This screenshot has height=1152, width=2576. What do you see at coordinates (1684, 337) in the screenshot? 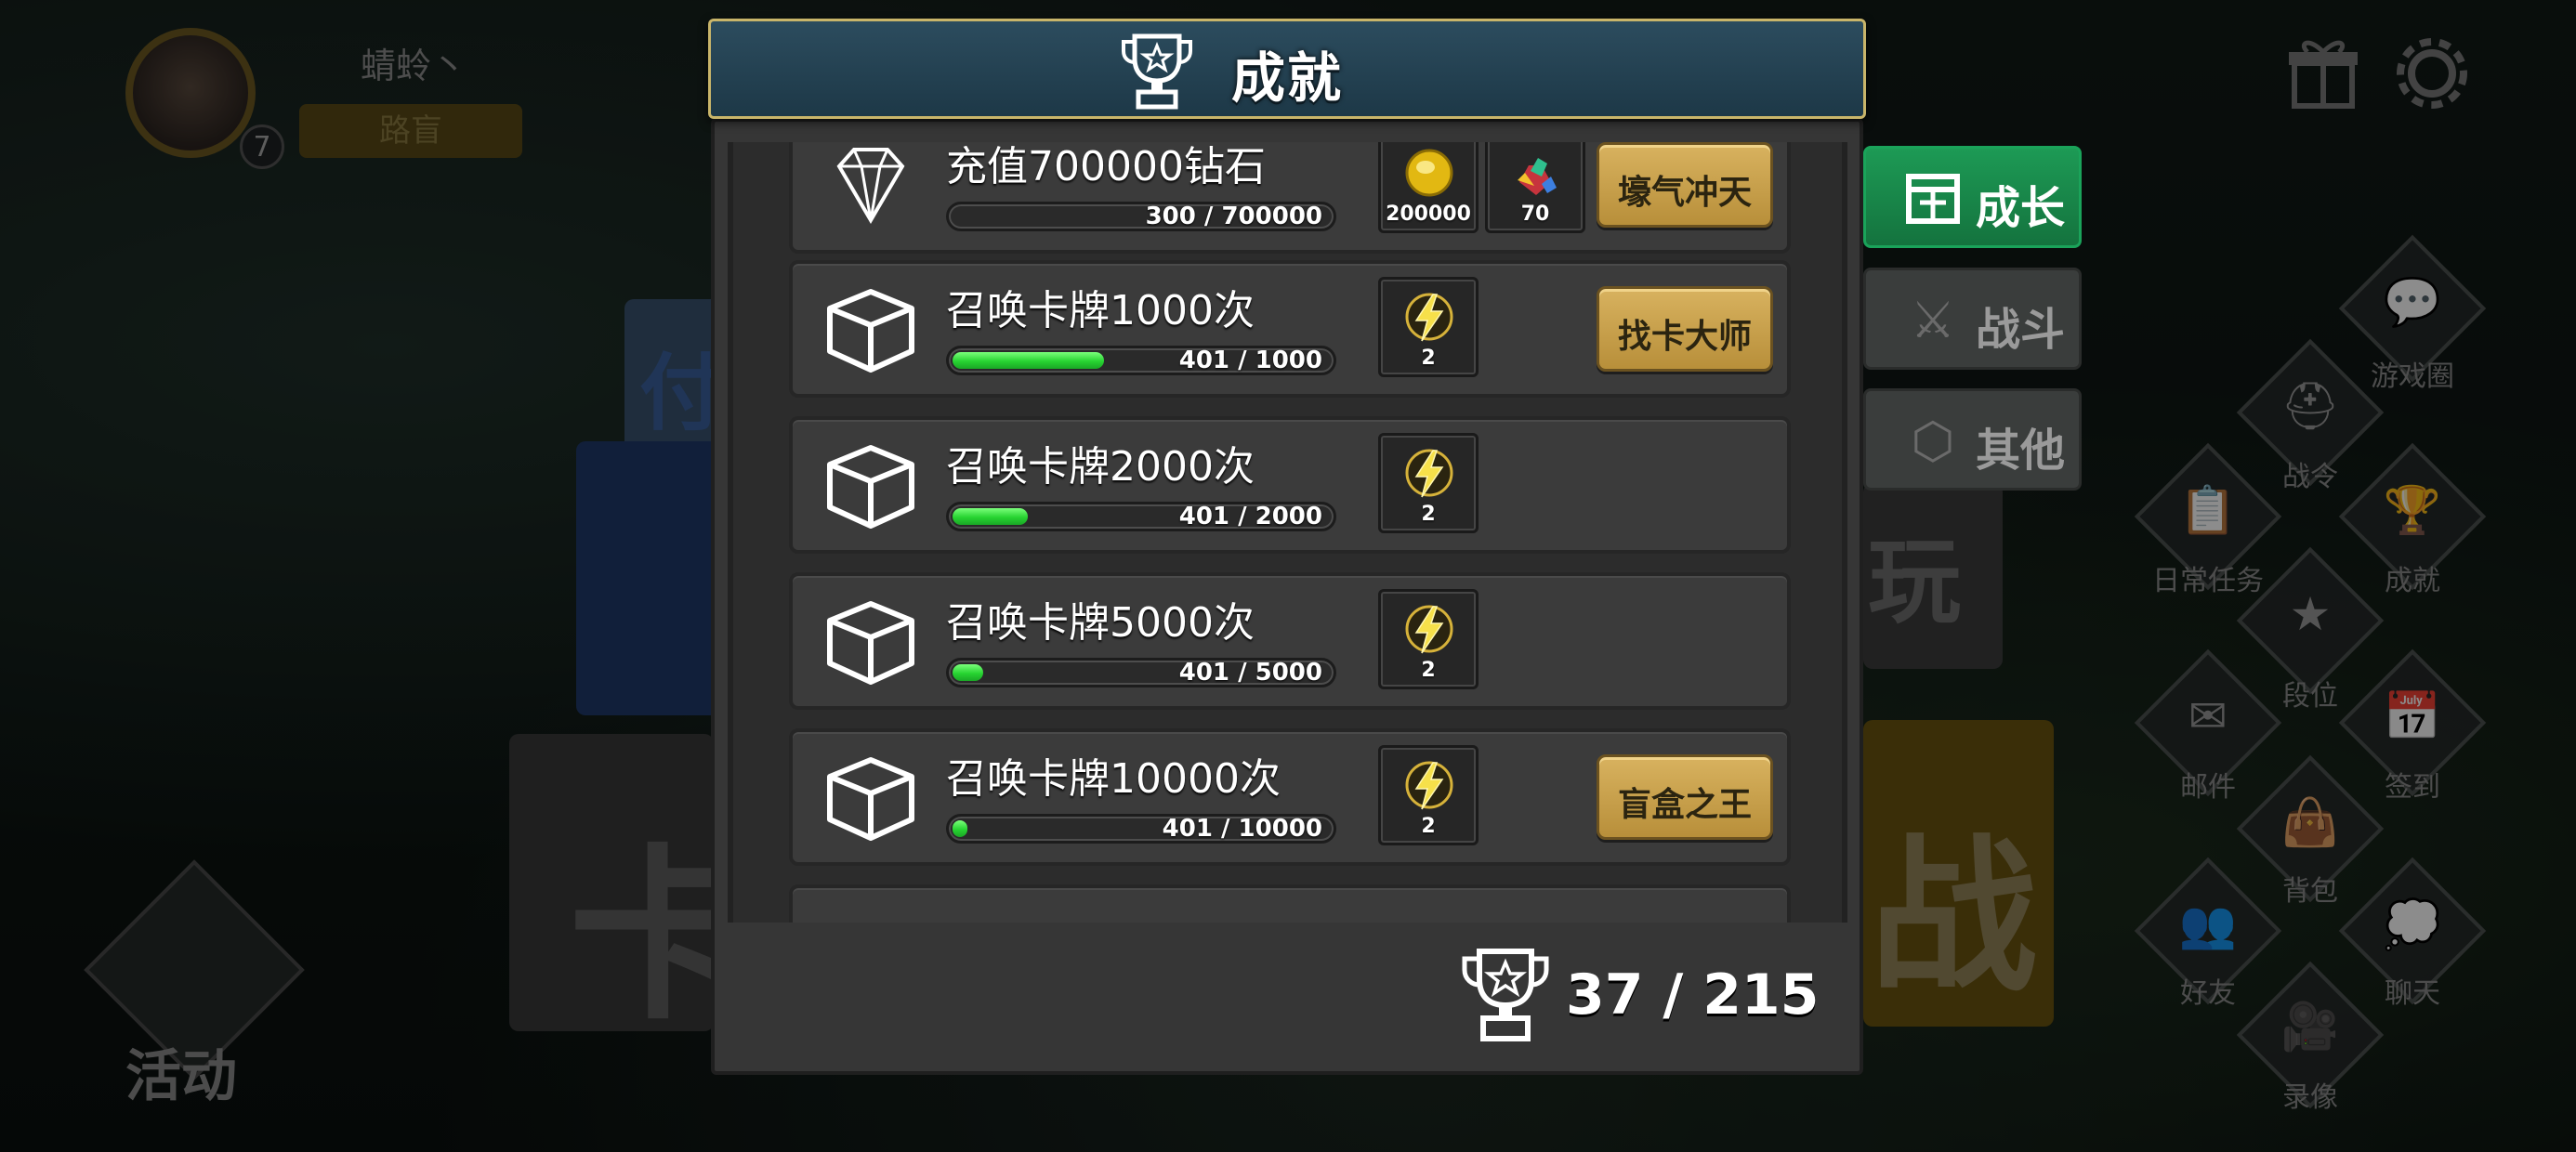
I see `claim-button-label: 找卡大师` at bounding box center [1684, 337].